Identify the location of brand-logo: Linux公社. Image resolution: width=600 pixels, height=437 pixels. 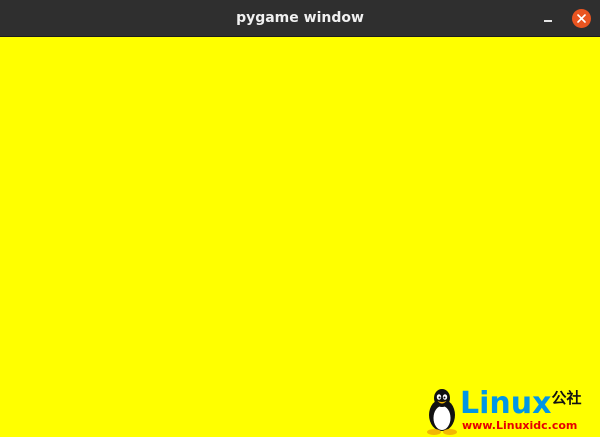
(521, 403).